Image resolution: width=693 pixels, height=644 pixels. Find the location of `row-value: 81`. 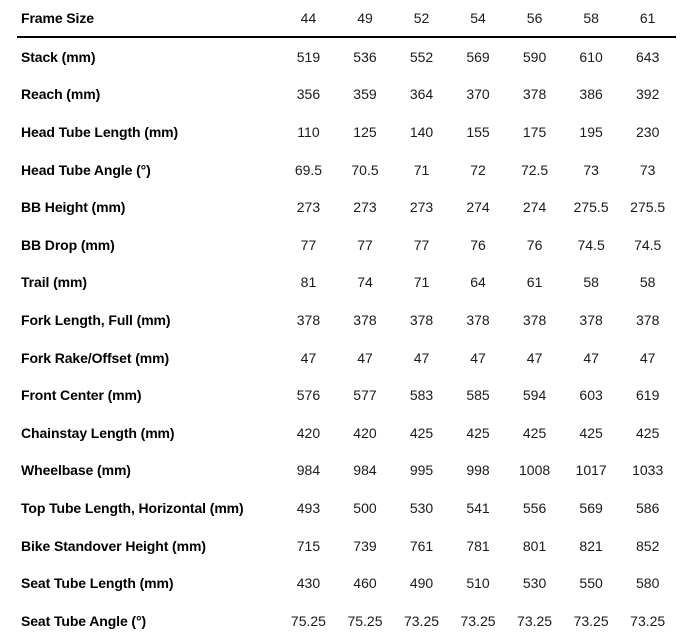

row-value: 81 is located at coordinates (308, 282).